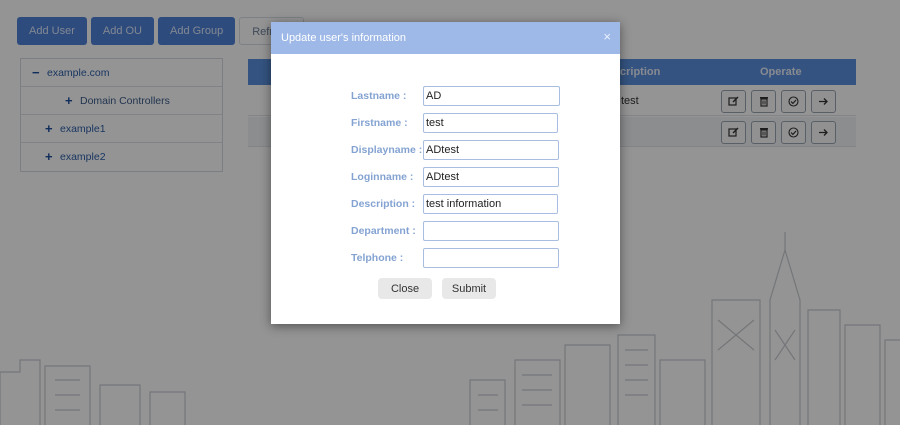  I want to click on firstname-label: Firstname :, so click(379, 123).